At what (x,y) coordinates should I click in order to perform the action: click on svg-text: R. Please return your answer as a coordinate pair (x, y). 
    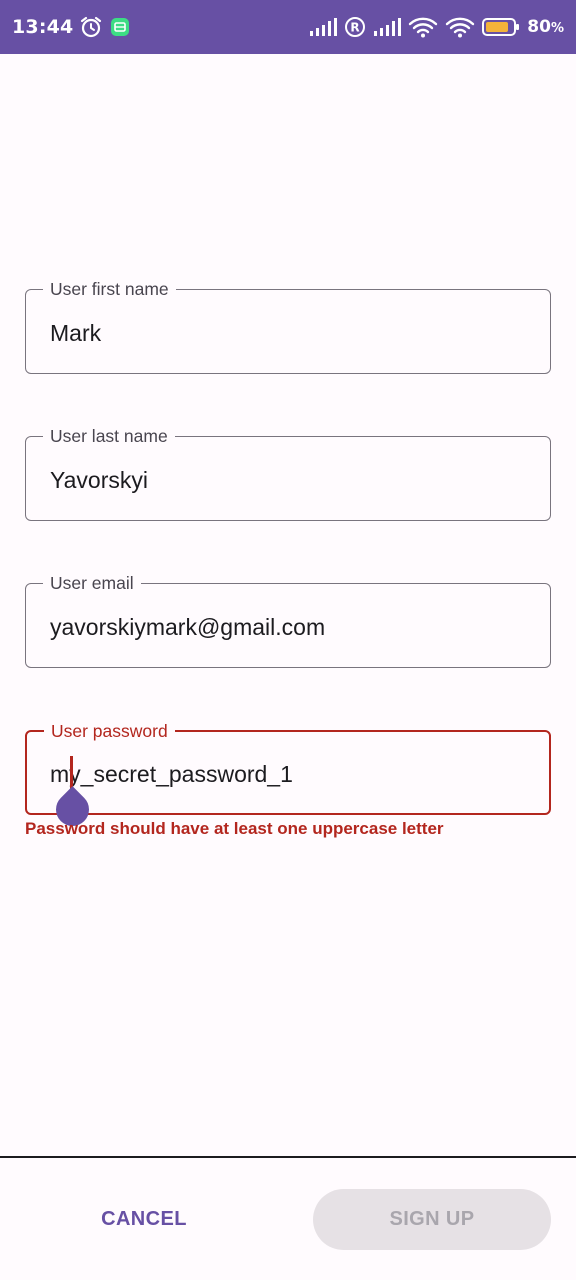
    Looking at the image, I should click on (355, 28).